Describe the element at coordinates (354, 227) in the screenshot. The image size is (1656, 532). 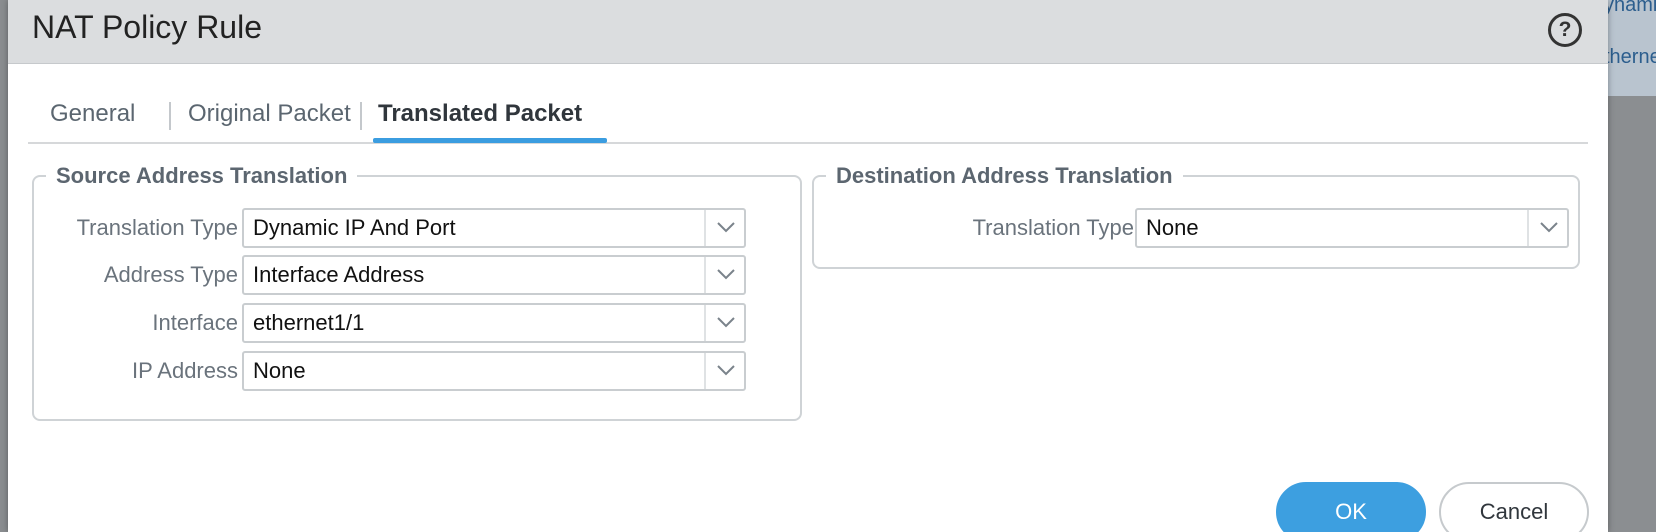
I see `select-value: Dynamic IP And Port` at that location.